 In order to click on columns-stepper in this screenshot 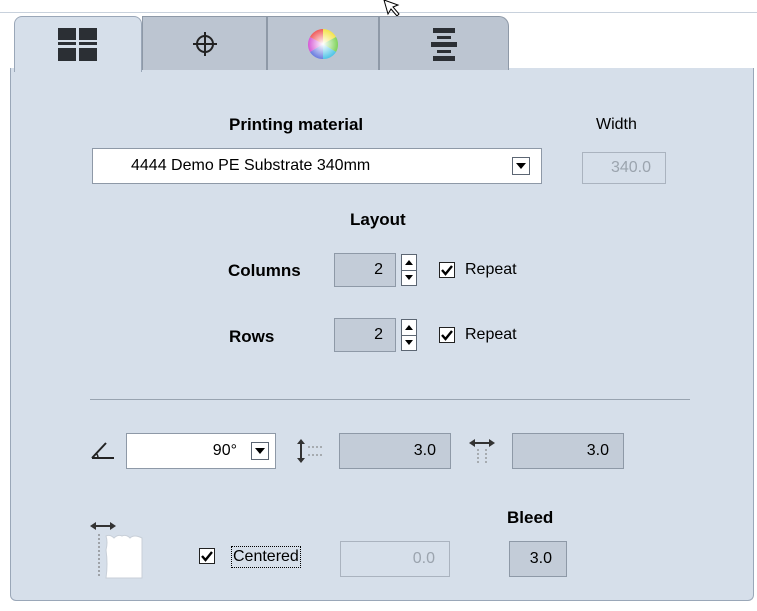, I will do `click(409, 270)`.